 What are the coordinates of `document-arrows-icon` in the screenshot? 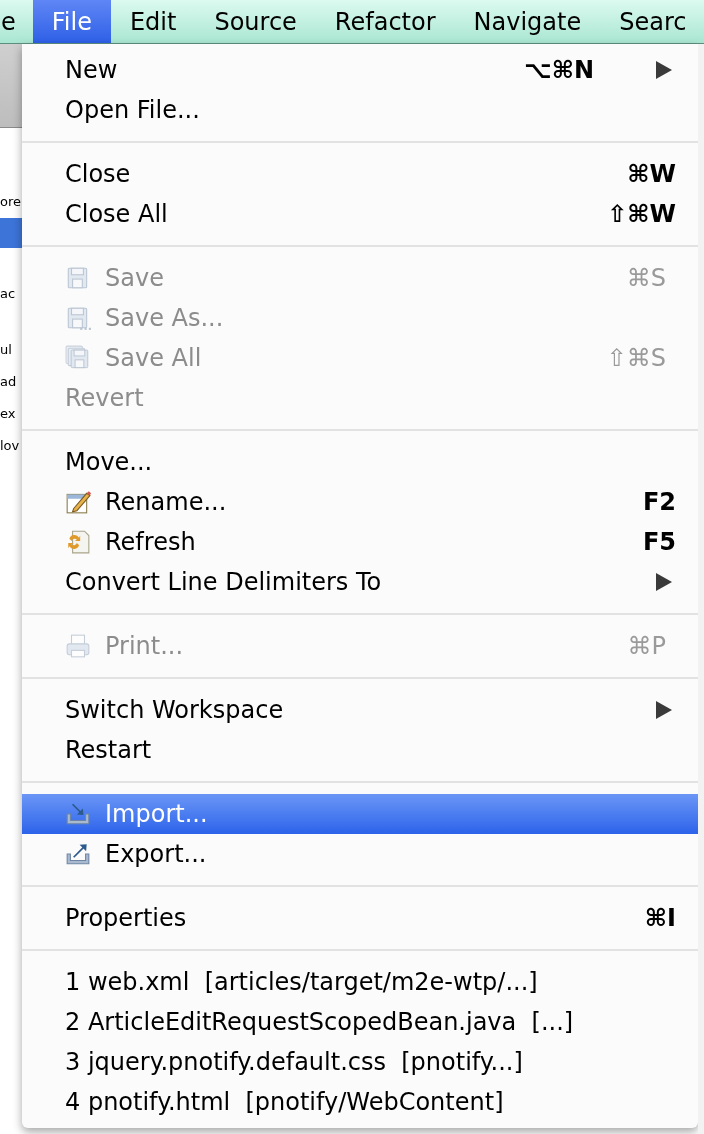 It's located at (78, 542).